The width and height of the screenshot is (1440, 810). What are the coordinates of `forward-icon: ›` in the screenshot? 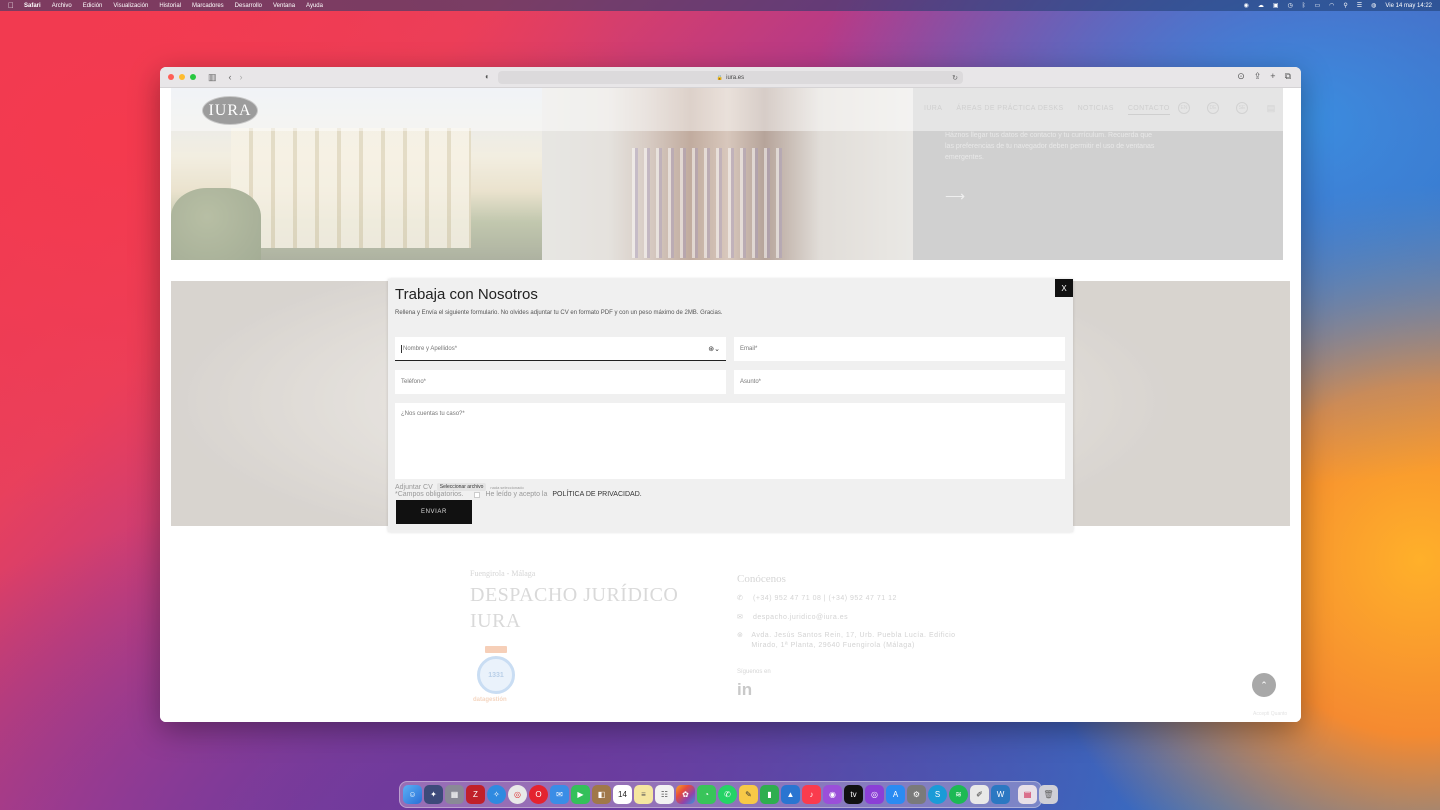 It's located at (241, 77).